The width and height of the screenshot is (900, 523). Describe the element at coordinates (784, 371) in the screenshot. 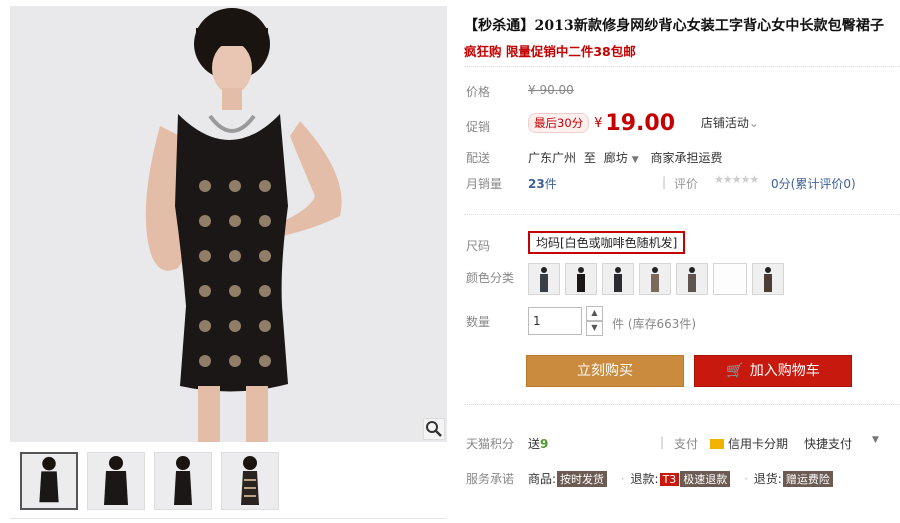

I see `add-to-cart-label: 加入购物车` at that location.